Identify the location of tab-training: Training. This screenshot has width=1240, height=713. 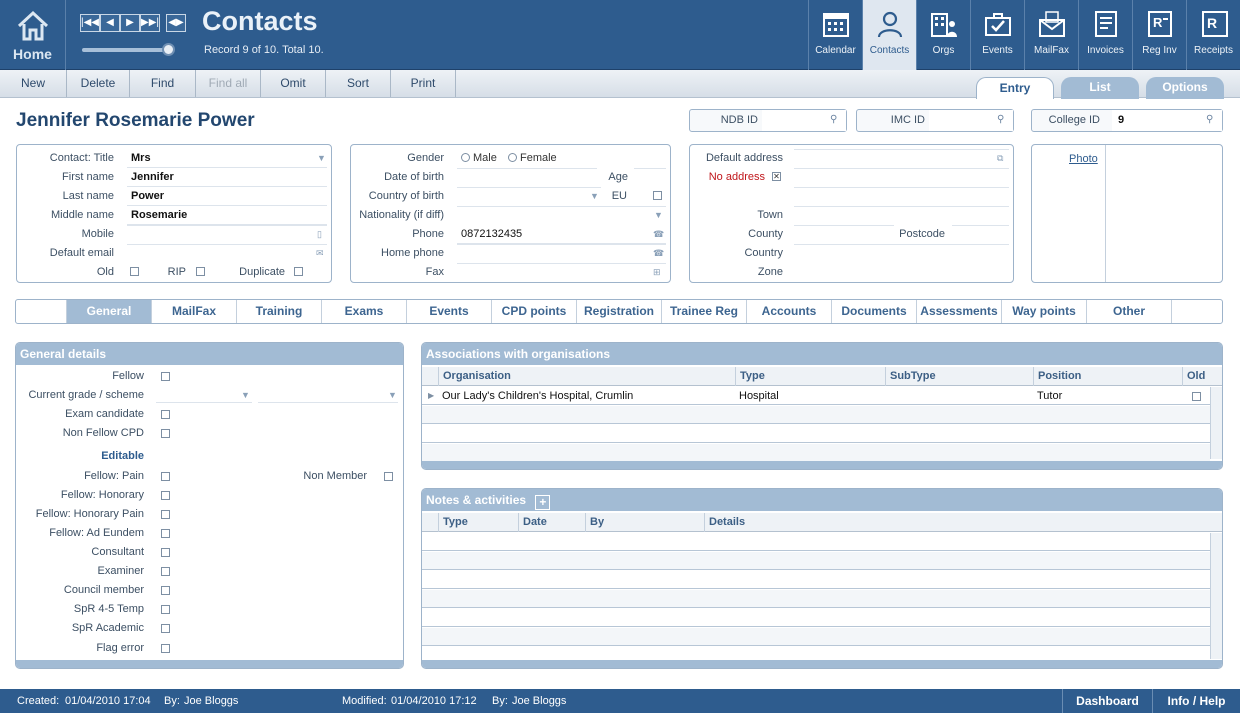
(279, 311).